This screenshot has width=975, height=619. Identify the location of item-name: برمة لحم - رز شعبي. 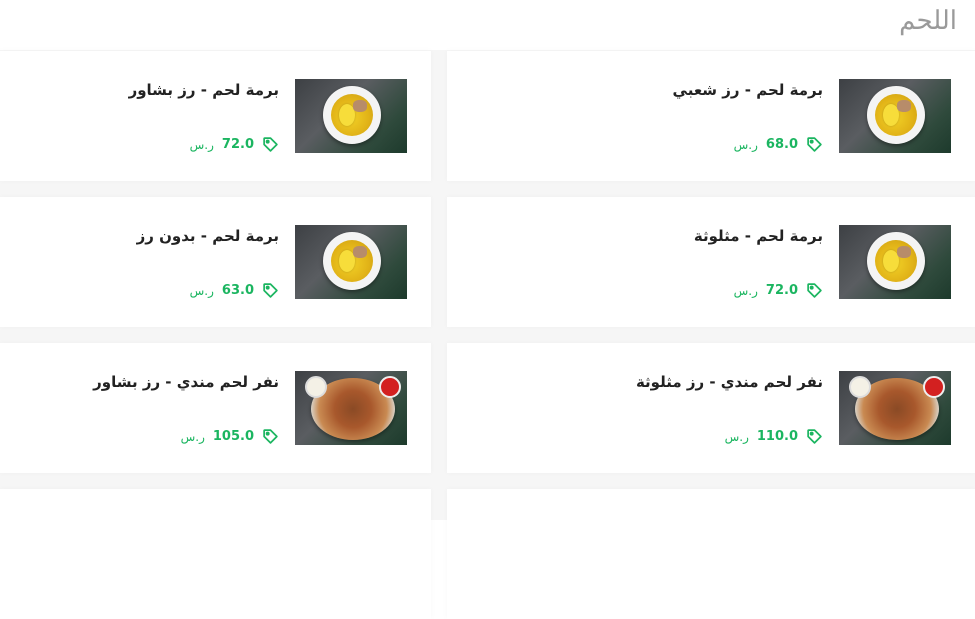
(747, 90).